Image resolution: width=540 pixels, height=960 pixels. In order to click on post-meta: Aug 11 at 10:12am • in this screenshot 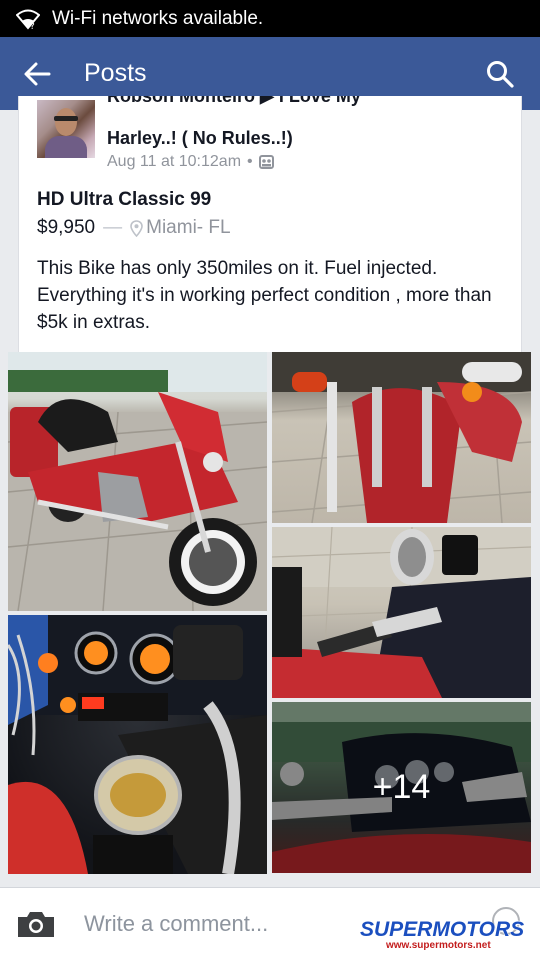, I will do `click(190, 162)`.